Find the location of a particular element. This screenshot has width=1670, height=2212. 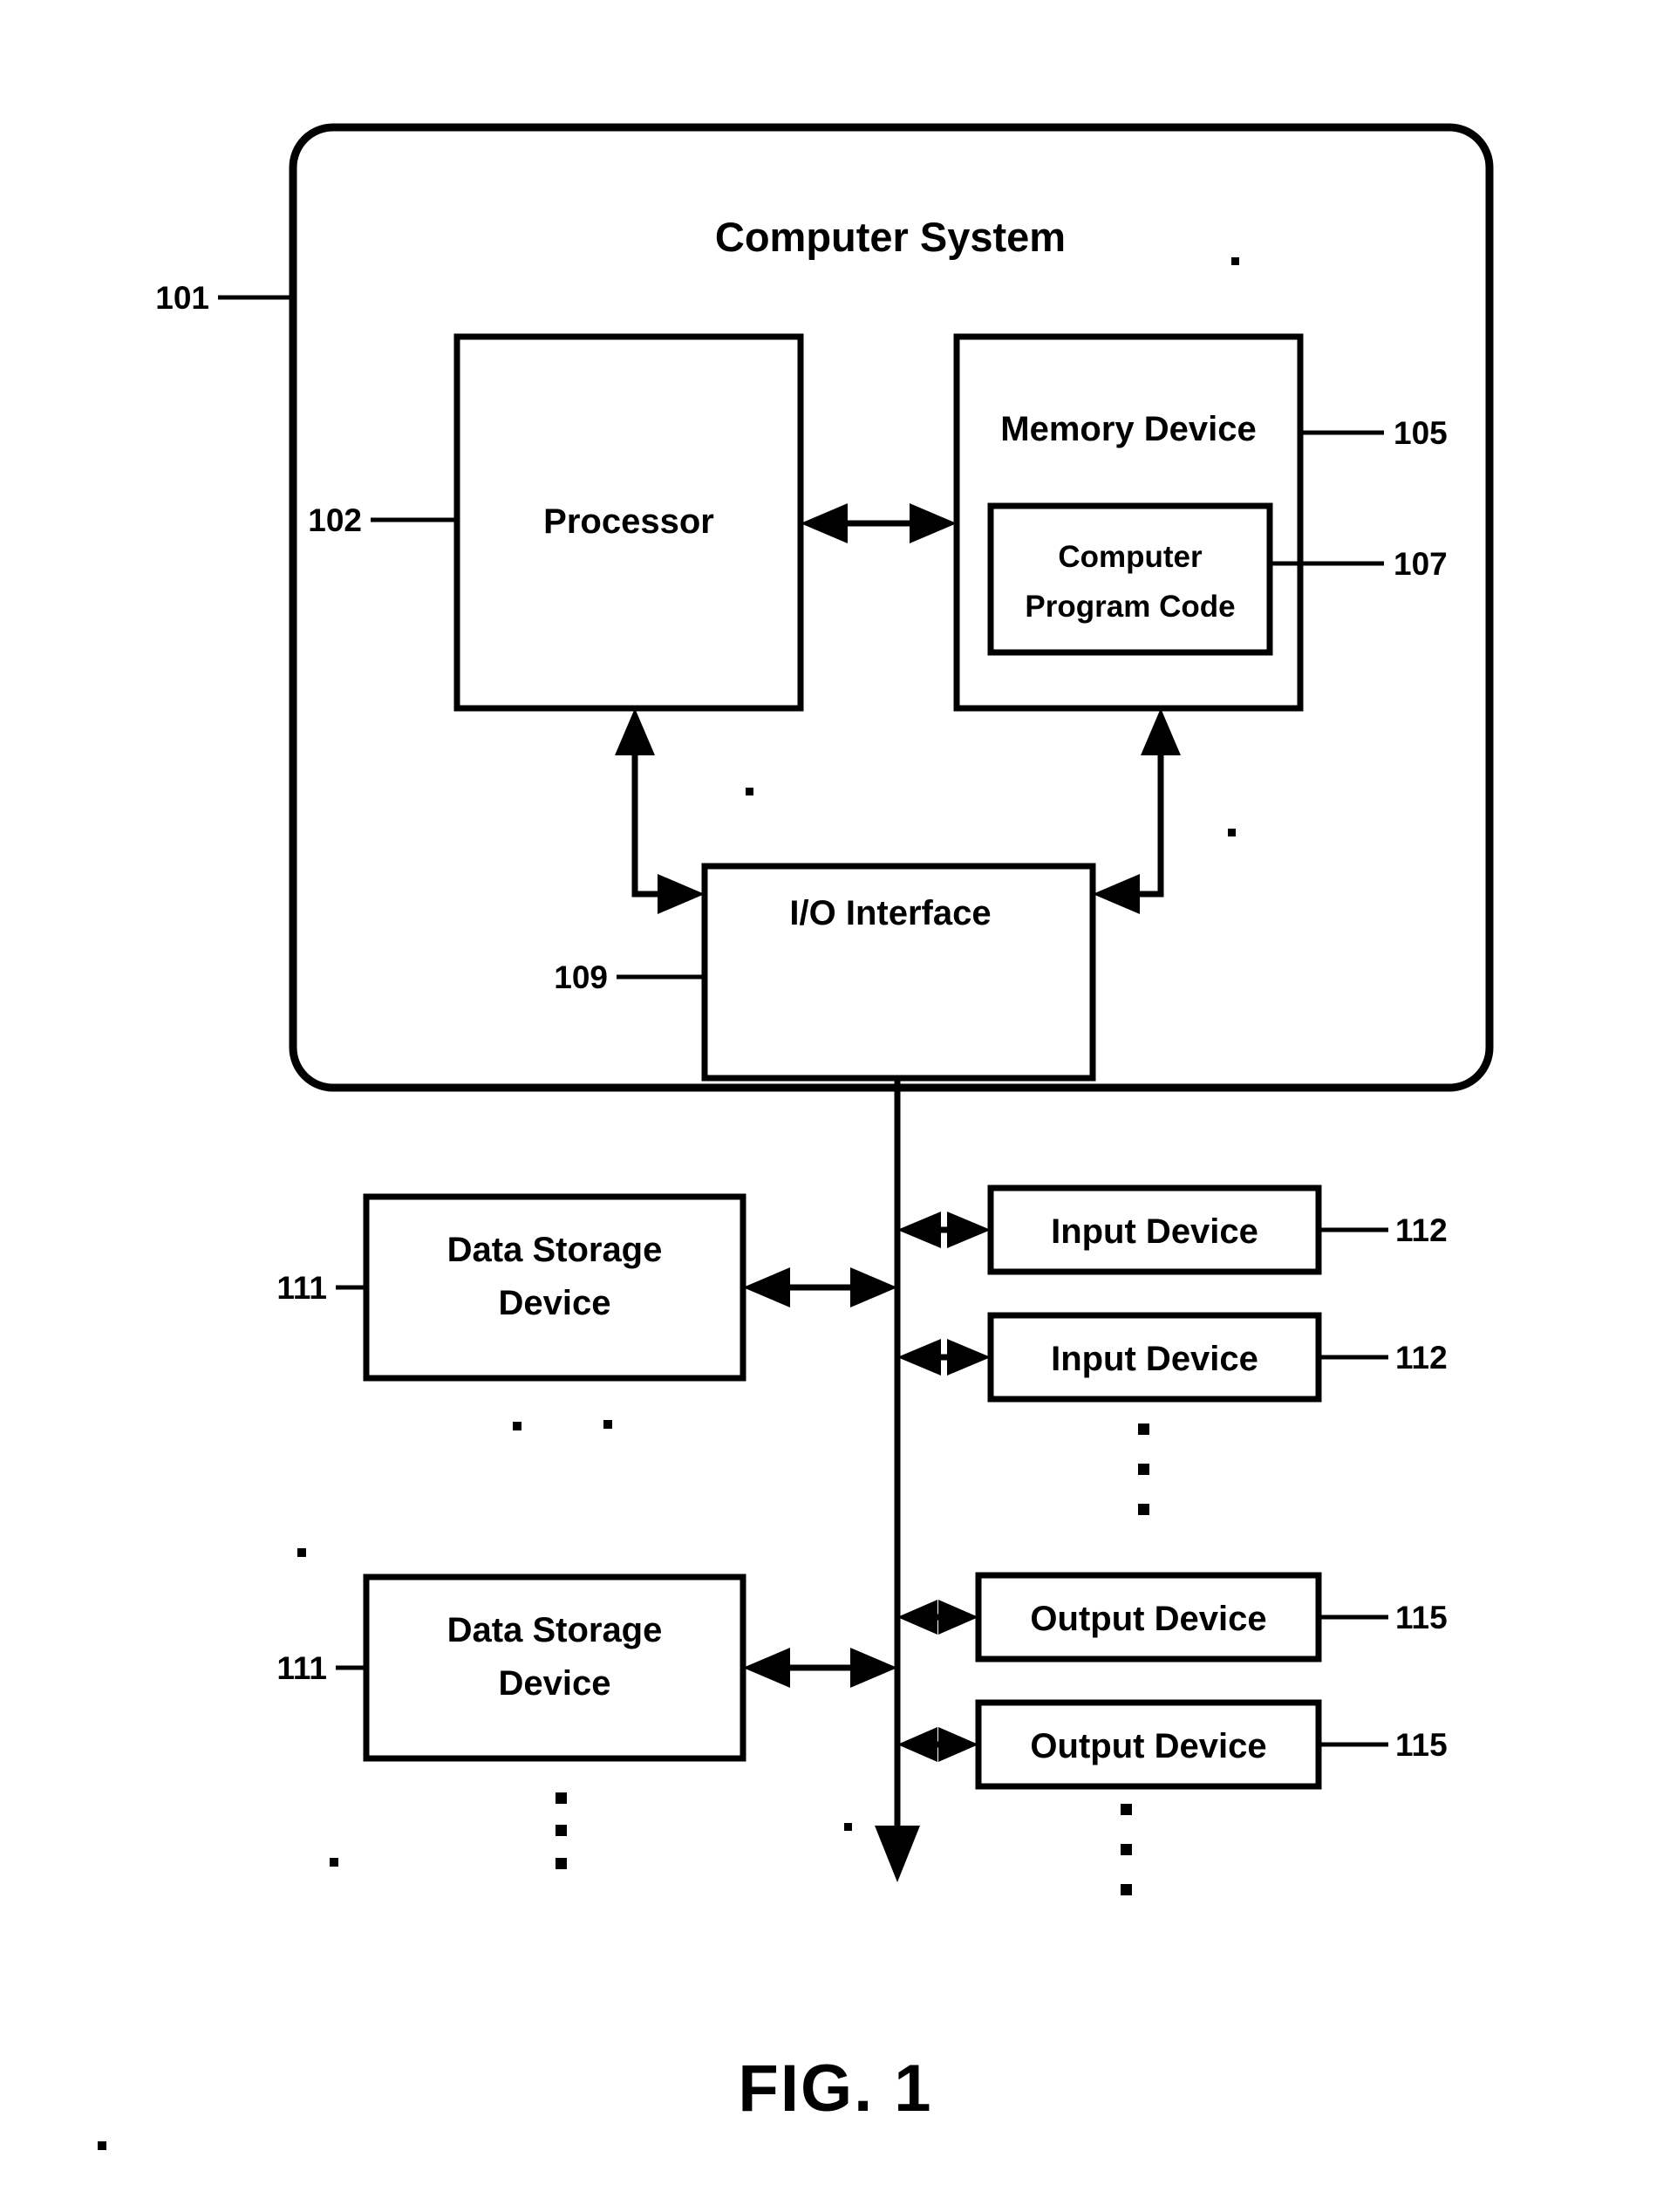

input-device-ellipsis is located at coordinates (1143, 1469).